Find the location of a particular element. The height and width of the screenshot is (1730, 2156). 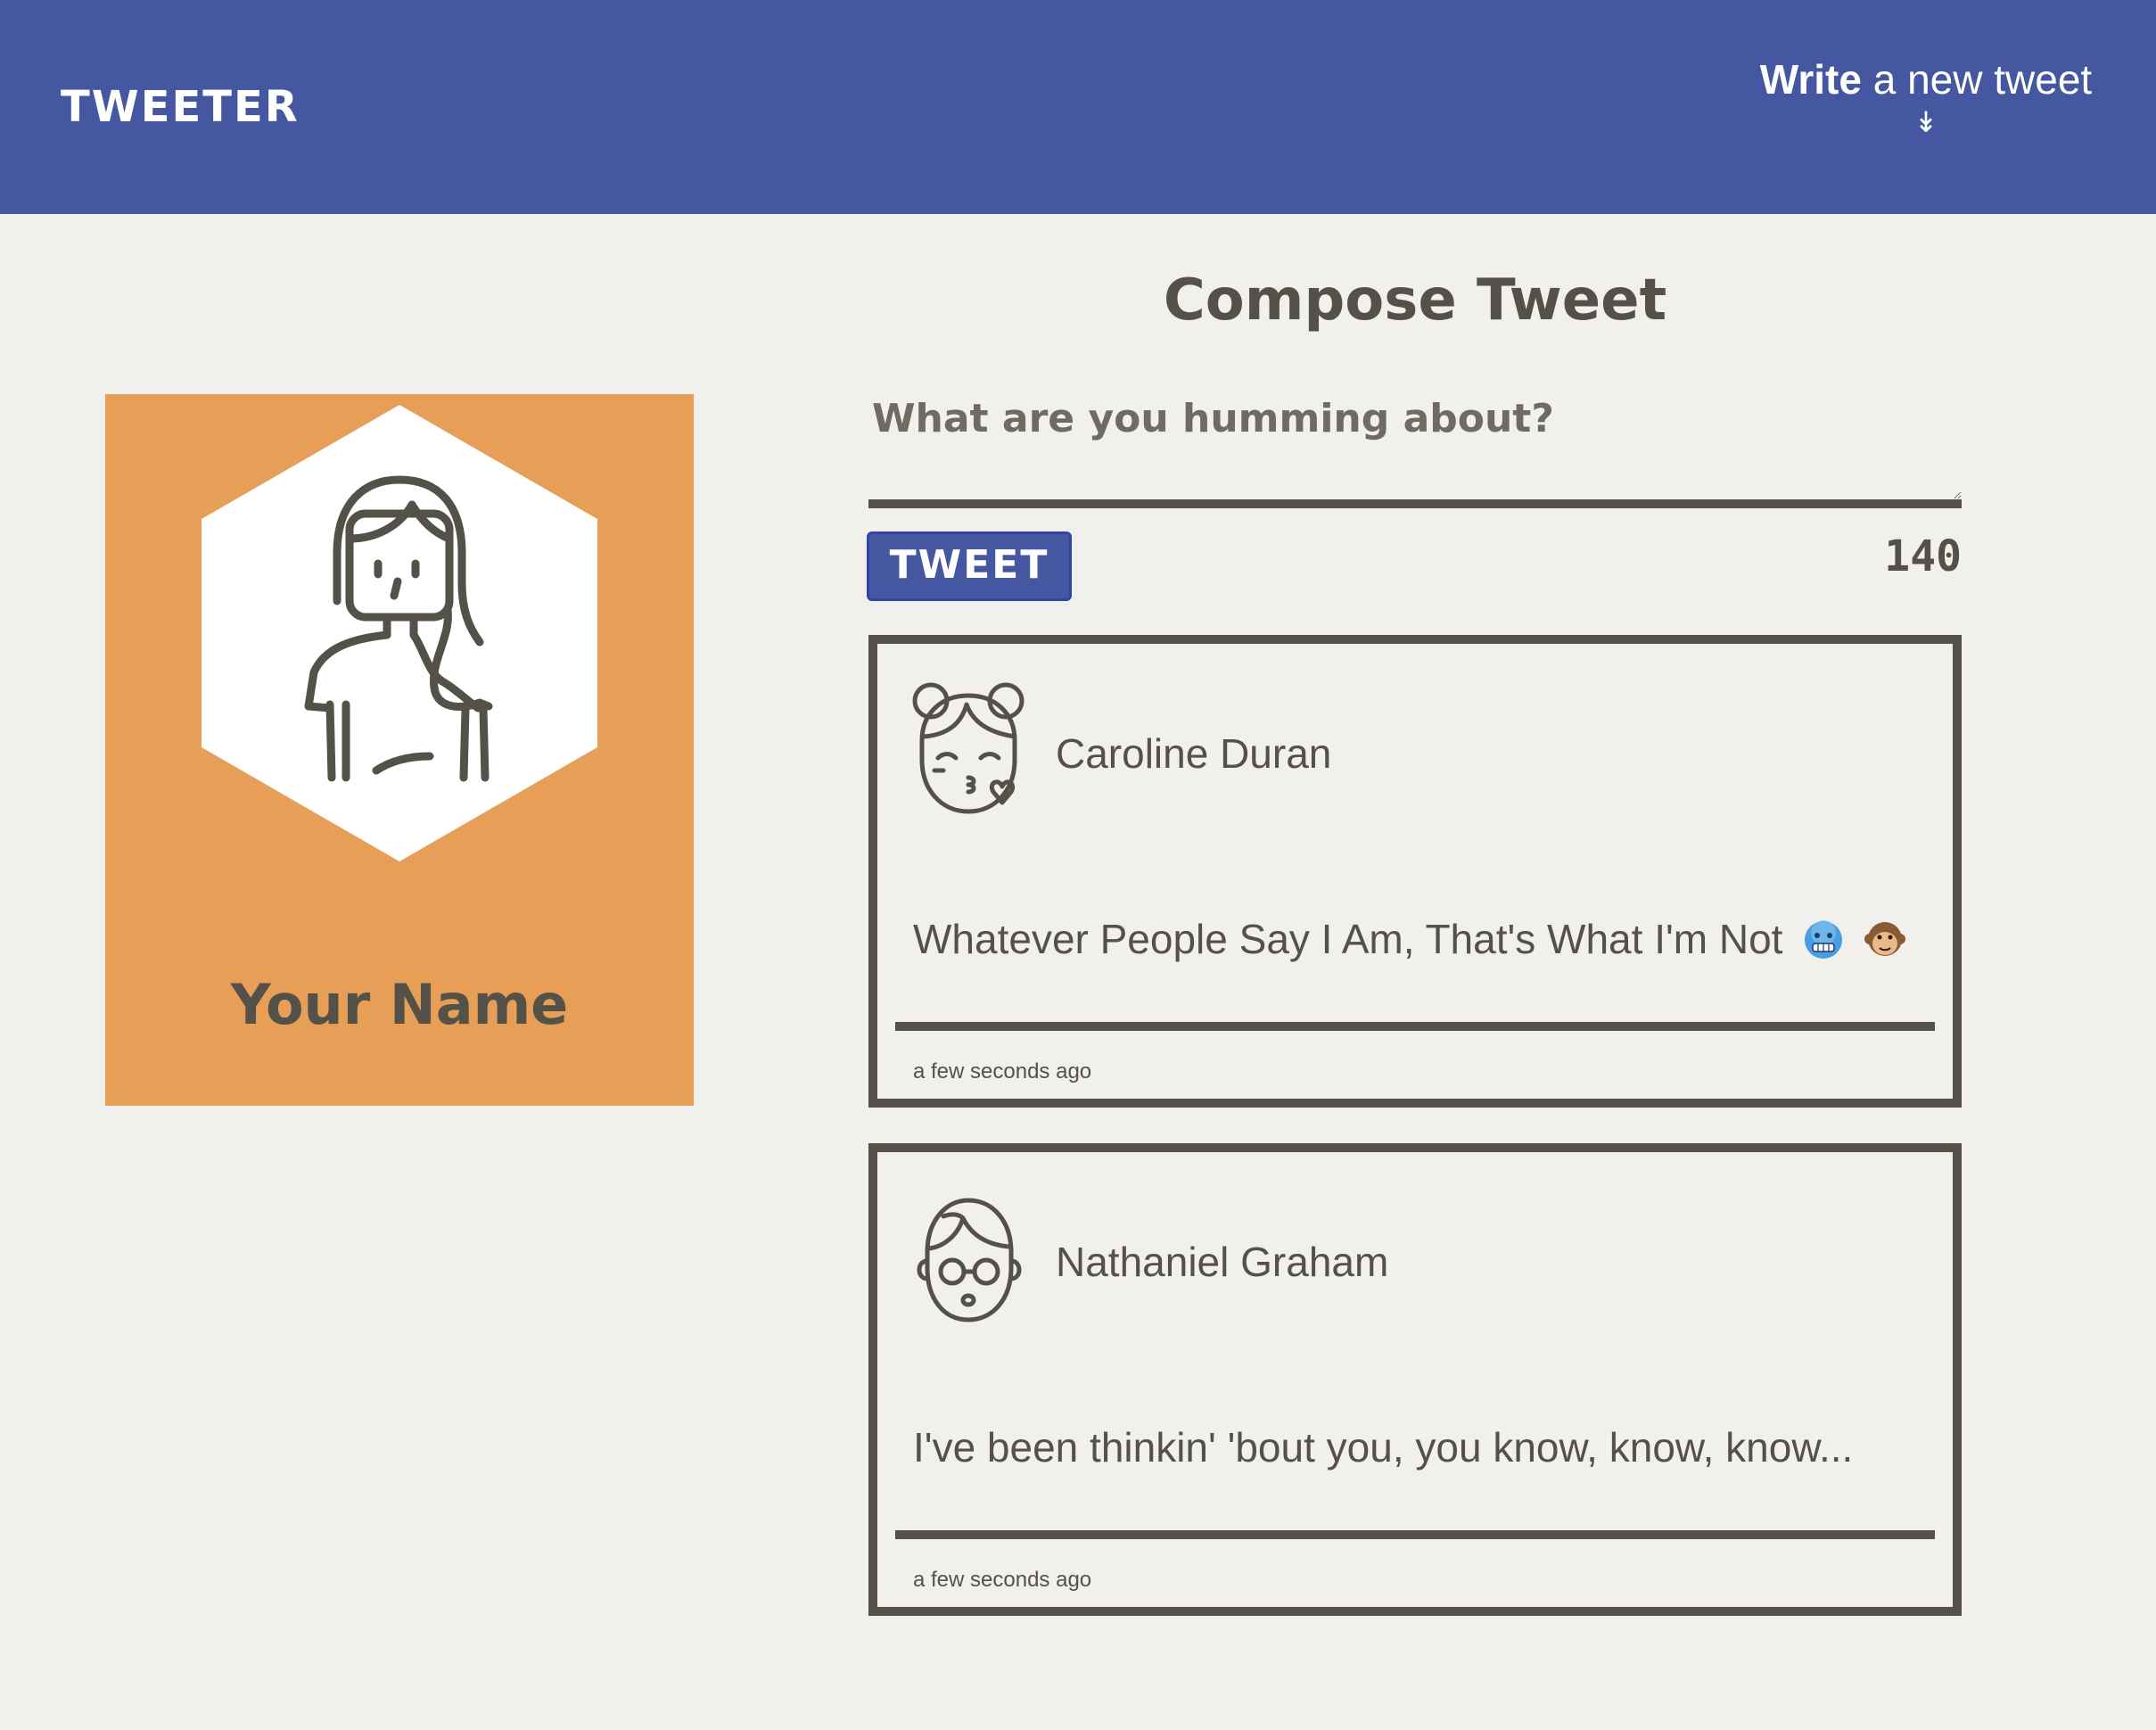

profile-name: Your Name is located at coordinates (399, 1004).